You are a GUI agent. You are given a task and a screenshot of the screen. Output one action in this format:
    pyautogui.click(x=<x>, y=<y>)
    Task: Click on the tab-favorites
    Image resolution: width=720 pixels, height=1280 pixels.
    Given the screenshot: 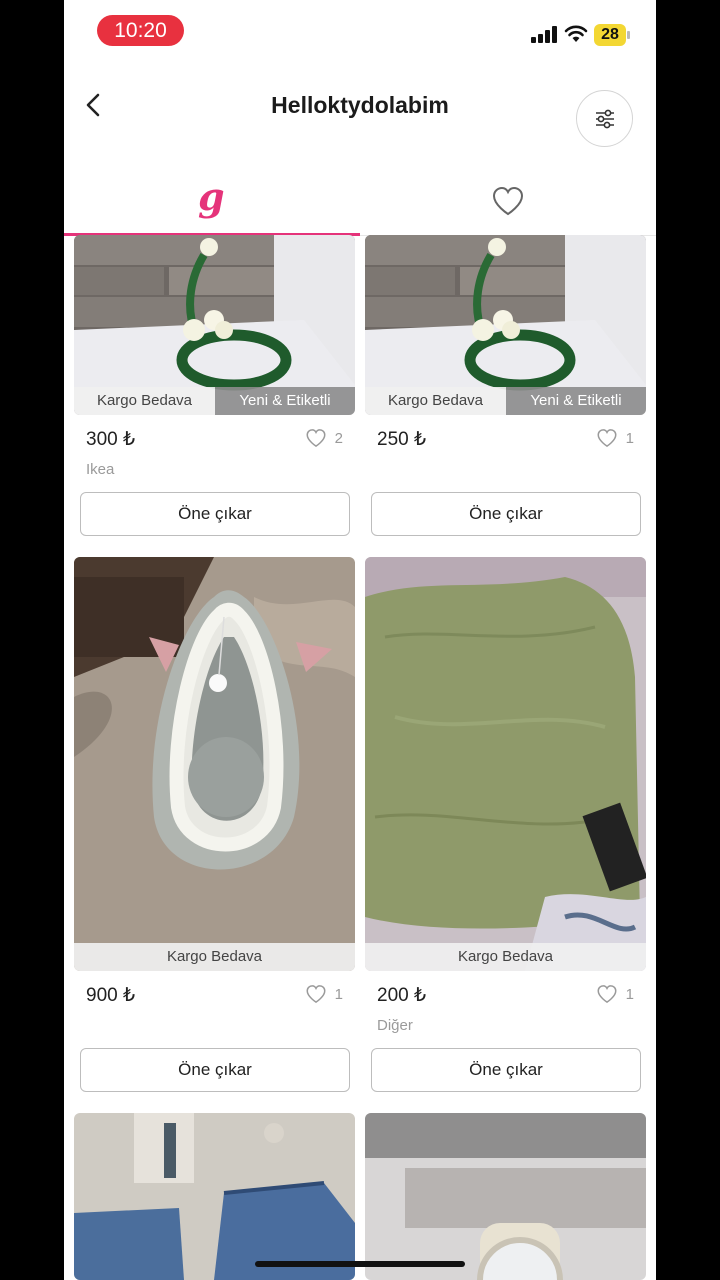 What is the action you would take?
    pyautogui.click(x=508, y=202)
    